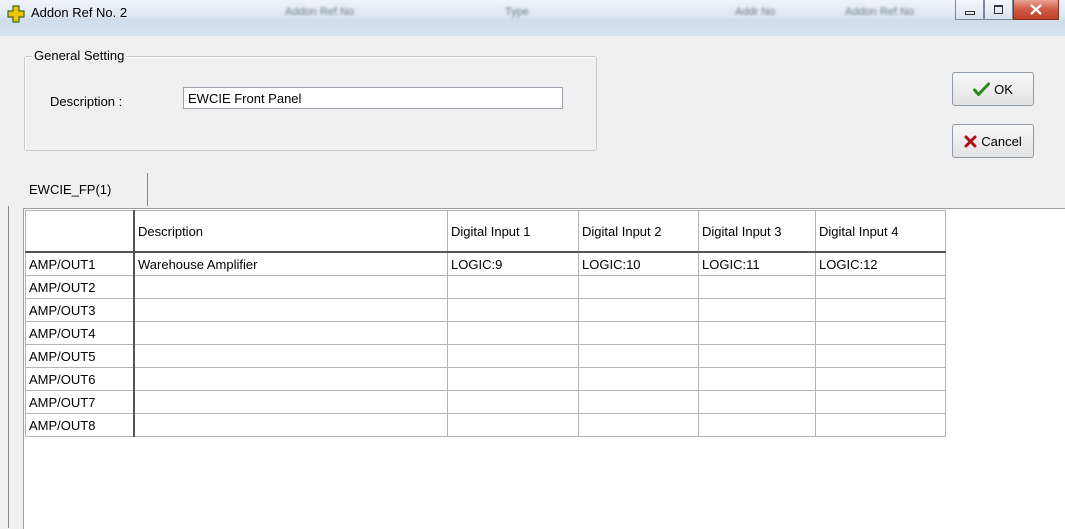 Image resolution: width=1065 pixels, height=529 pixels. What do you see at coordinates (86, 101) in the screenshot?
I see `description-label: Description :` at bounding box center [86, 101].